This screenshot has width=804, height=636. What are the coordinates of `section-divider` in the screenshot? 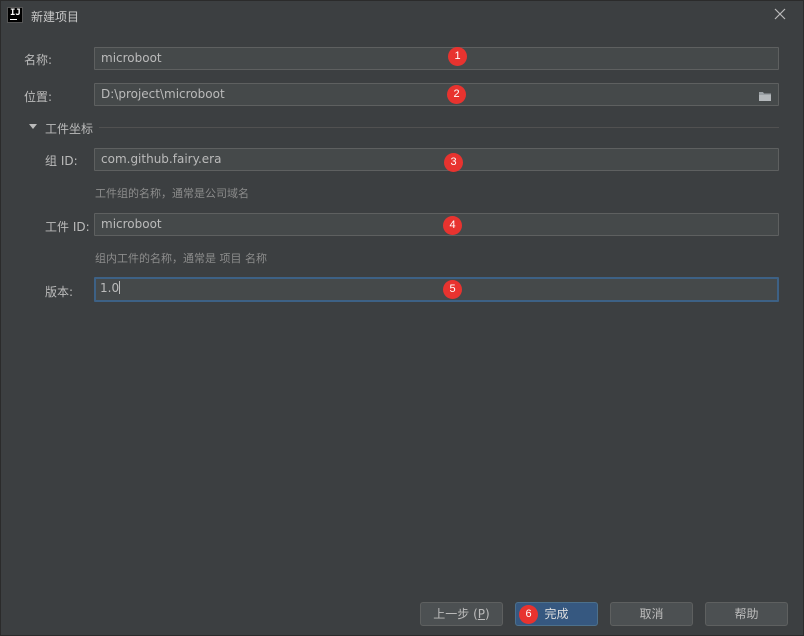 It's located at (439, 127).